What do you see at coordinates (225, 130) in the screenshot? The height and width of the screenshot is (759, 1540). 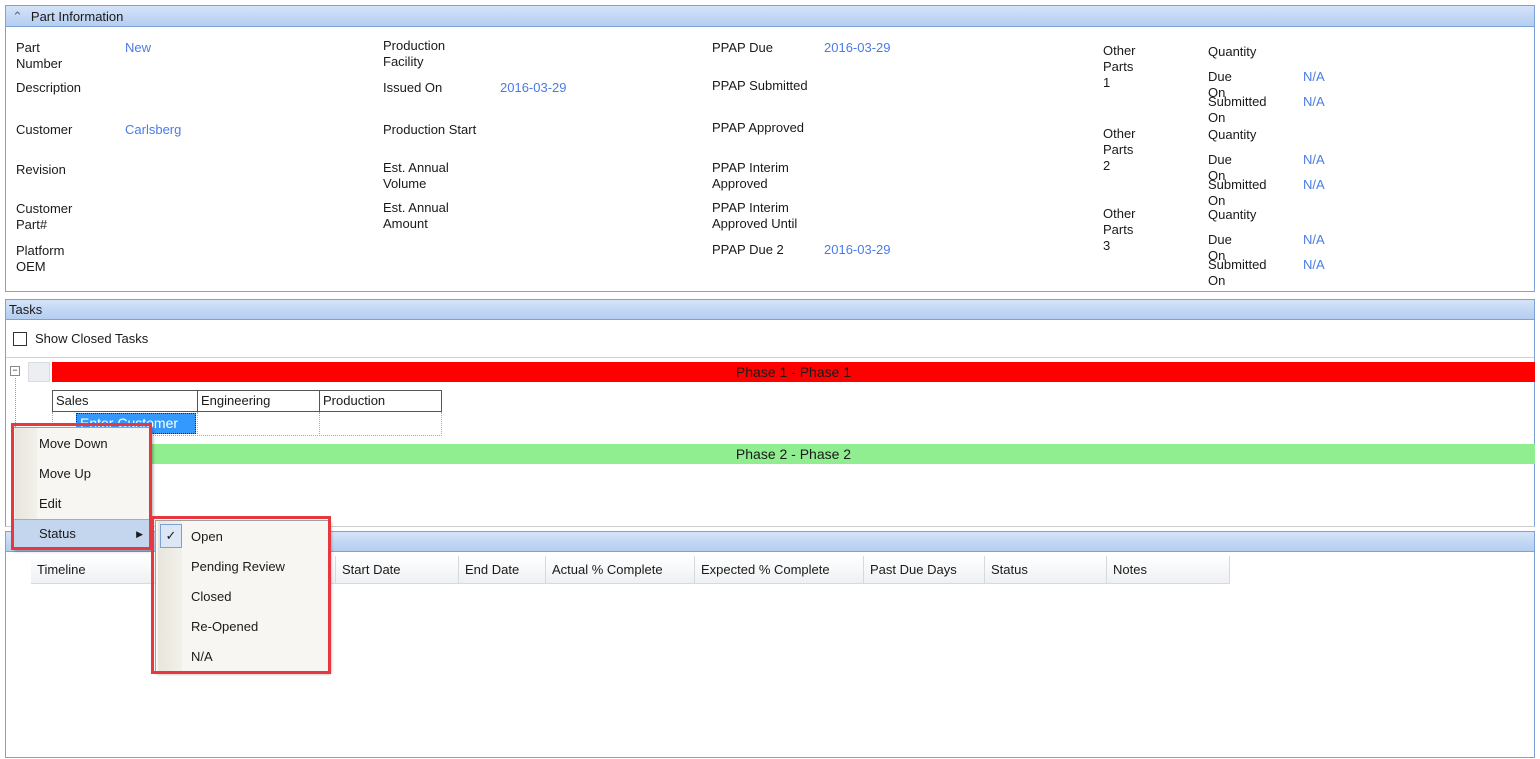 I see `field-value: Carlsberg` at bounding box center [225, 130].